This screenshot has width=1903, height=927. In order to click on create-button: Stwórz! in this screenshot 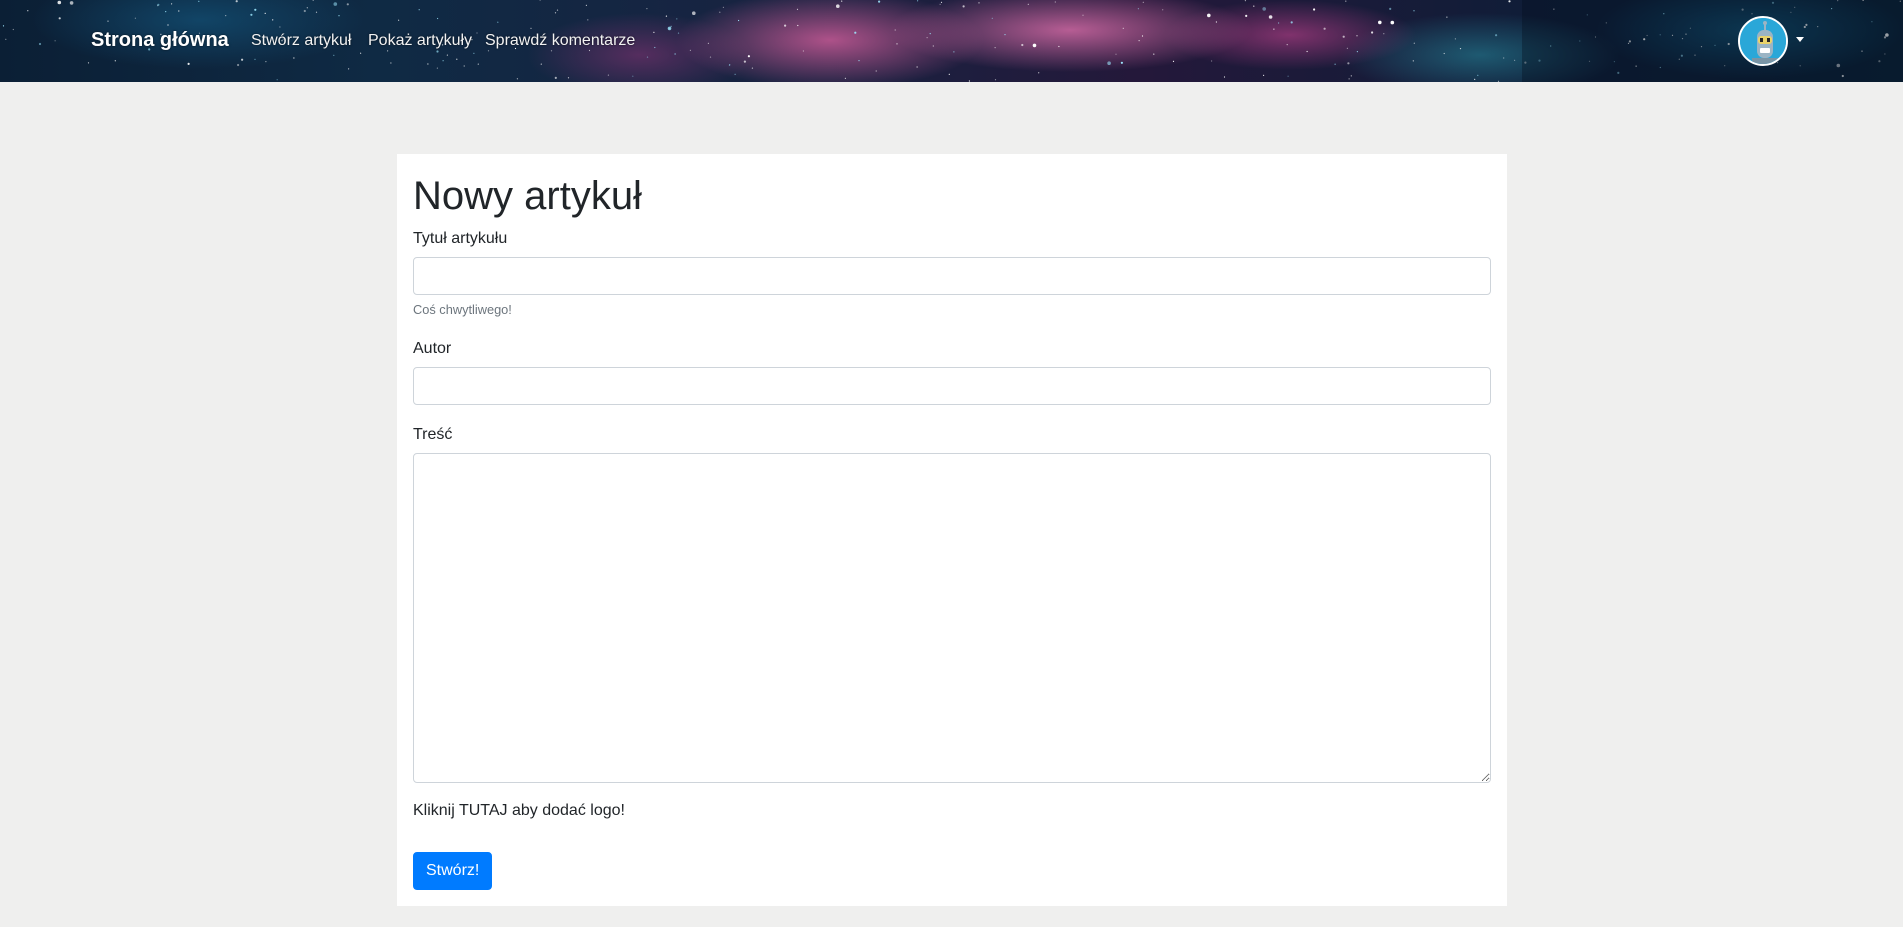, I will do `click(453, 871)`.